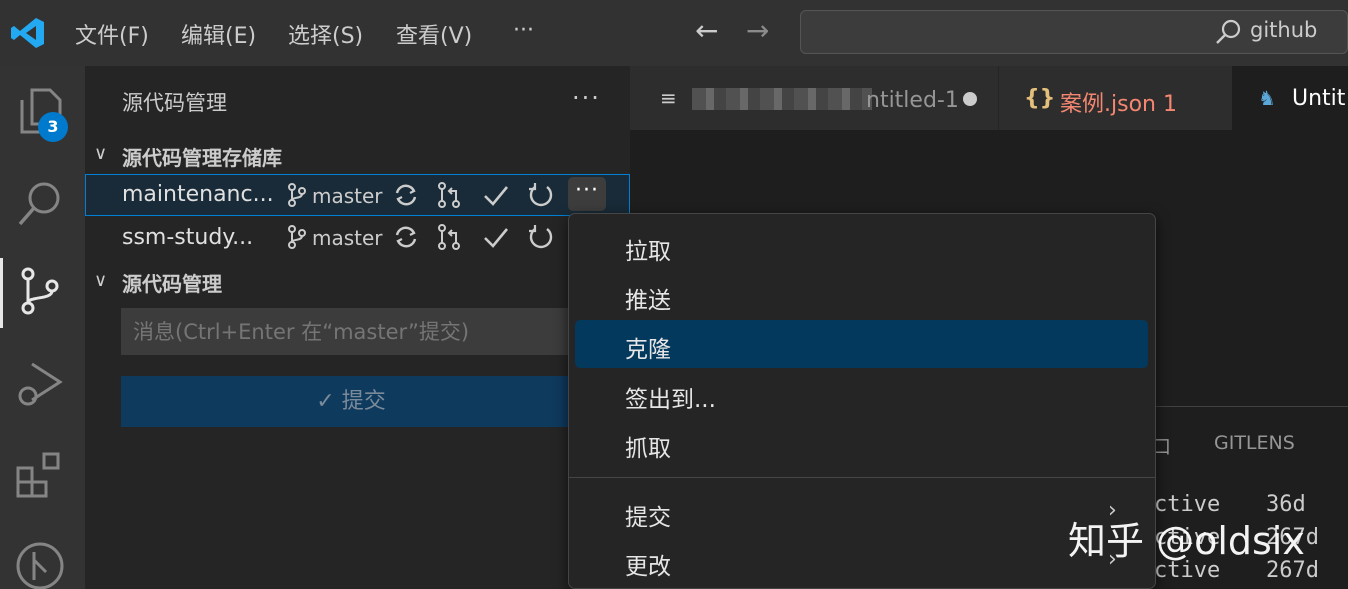 The image size is (1348, 589). What do you see at coordinates (861, 246) in the screenshot?
I see `menu-item-pull: 拉取` at bounding box center [861, 246].